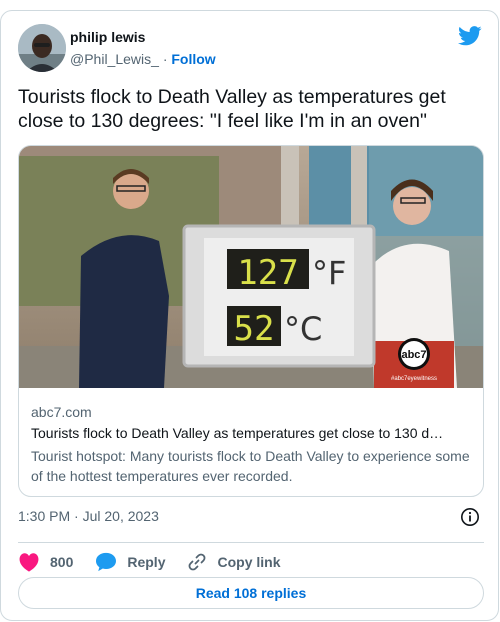  I want to click on watermark-logo: abc7, so click(413, 355).